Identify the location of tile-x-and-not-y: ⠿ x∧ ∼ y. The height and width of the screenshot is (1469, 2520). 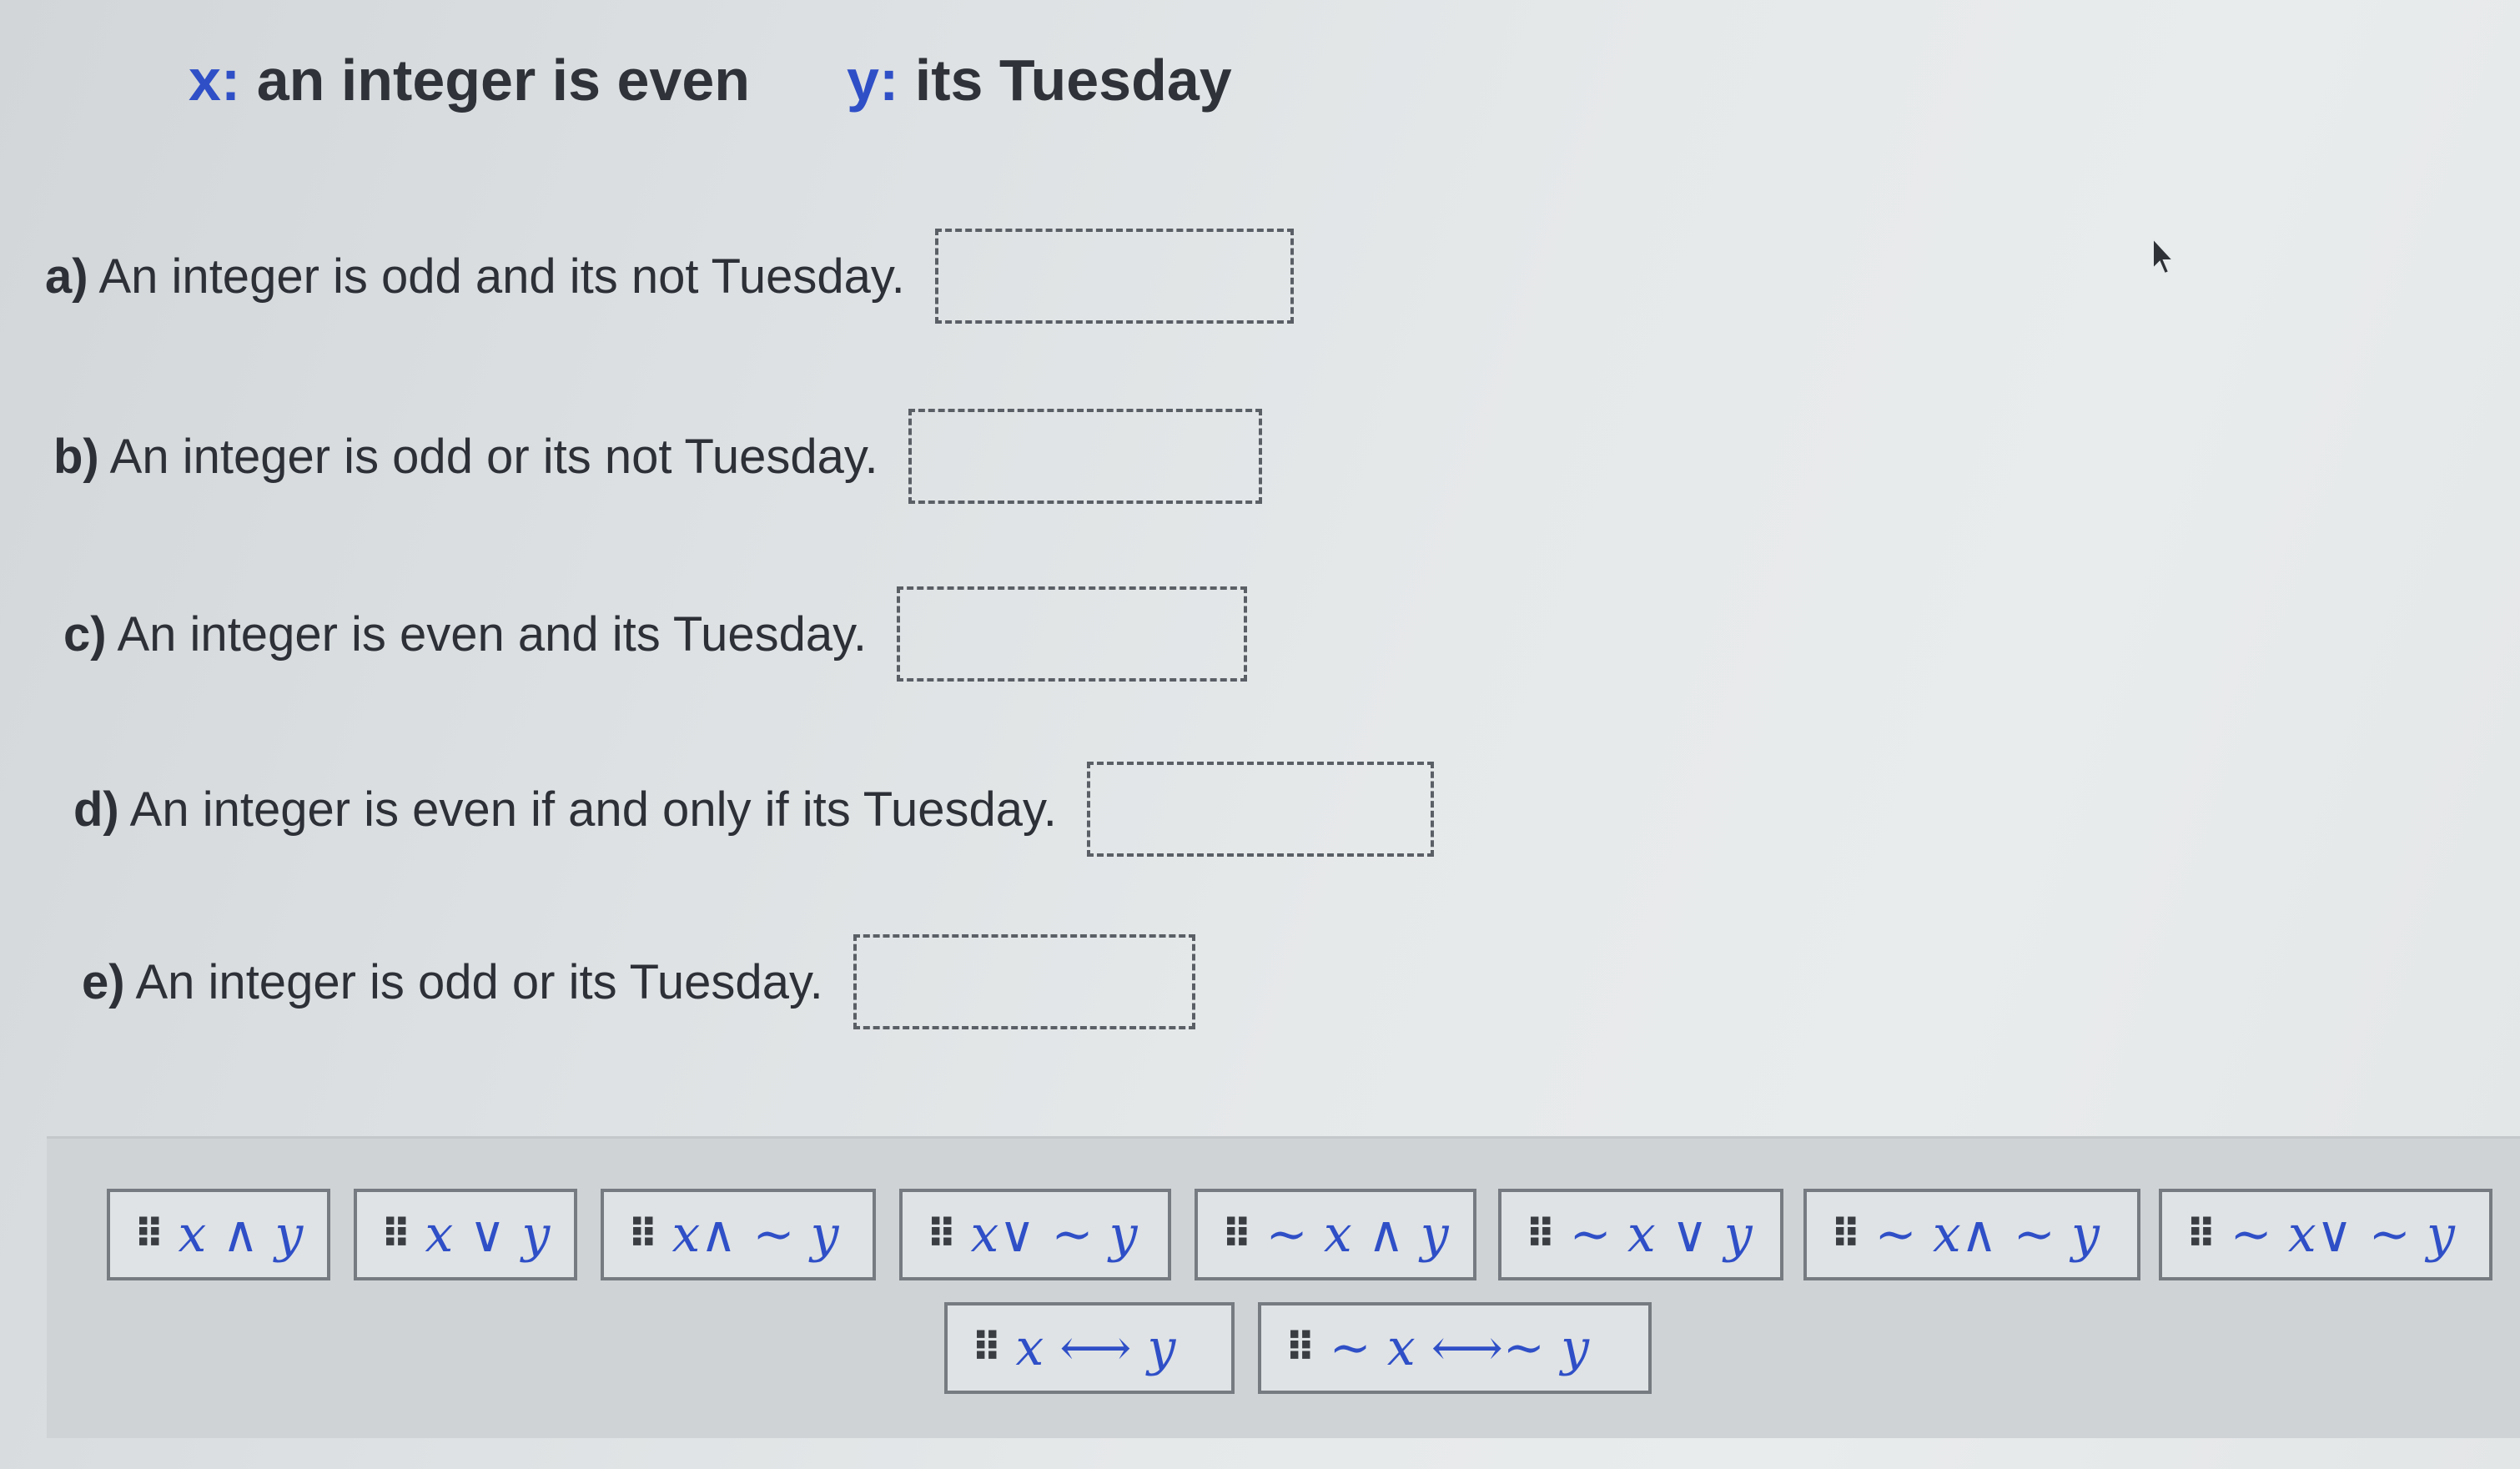
(738, 1234).